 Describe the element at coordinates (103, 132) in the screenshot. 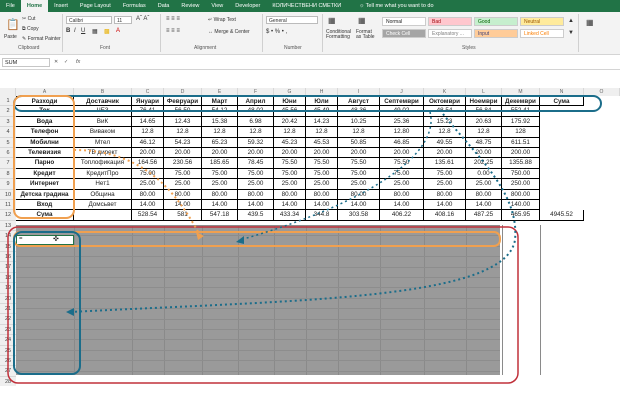

I see `table-cell: Виваком` at that location.